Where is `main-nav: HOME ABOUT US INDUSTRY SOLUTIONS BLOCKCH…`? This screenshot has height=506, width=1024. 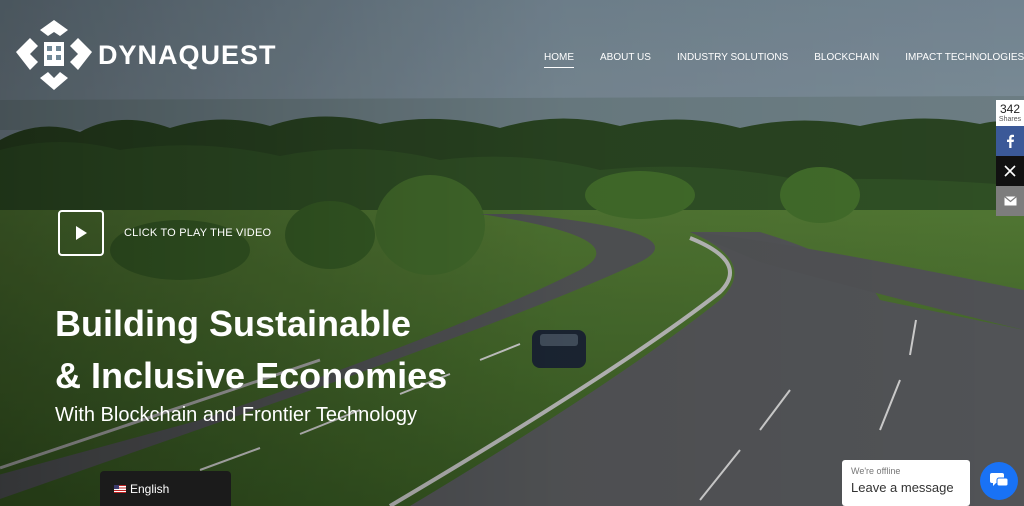
main-nav: HOME ABOUT US INDUSTRY SOLUTIONS BLOCKCH… is located at coordinates (784, 60).